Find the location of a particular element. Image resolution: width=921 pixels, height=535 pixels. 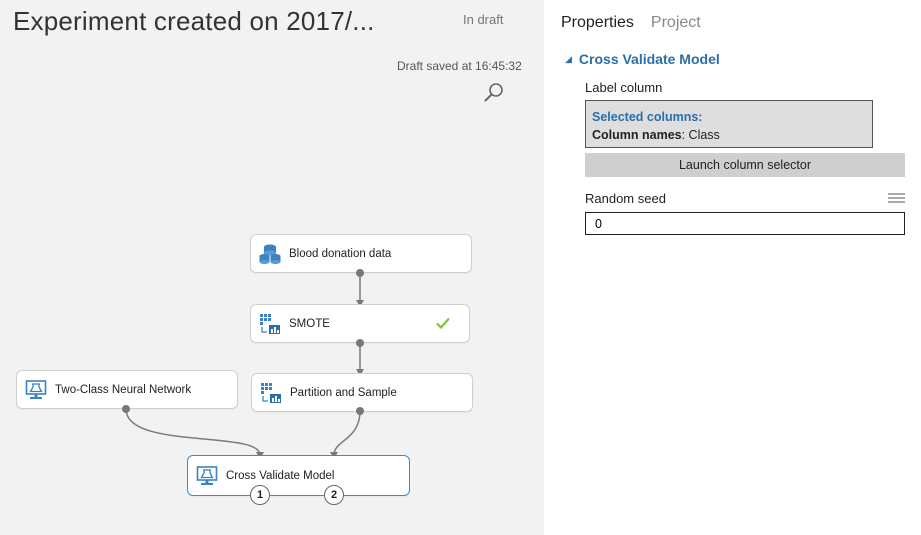

module-label: Two-Class Neural Network is located at coordinates (123, 389).